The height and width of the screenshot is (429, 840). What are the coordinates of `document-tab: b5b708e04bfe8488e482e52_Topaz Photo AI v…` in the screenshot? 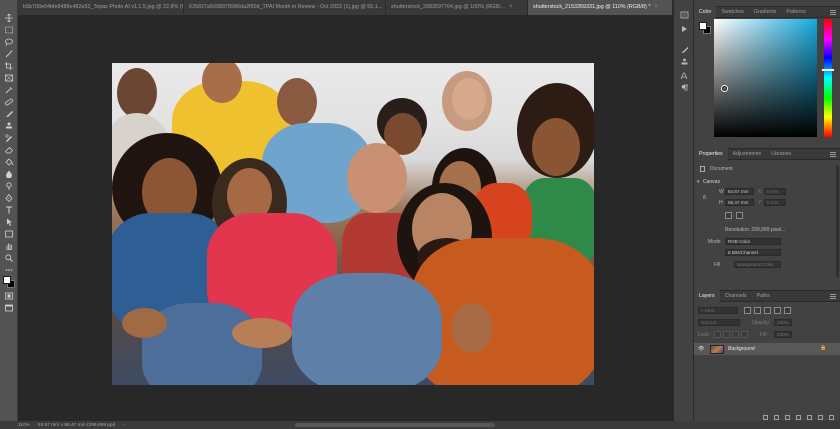 It's located at (101, 7).